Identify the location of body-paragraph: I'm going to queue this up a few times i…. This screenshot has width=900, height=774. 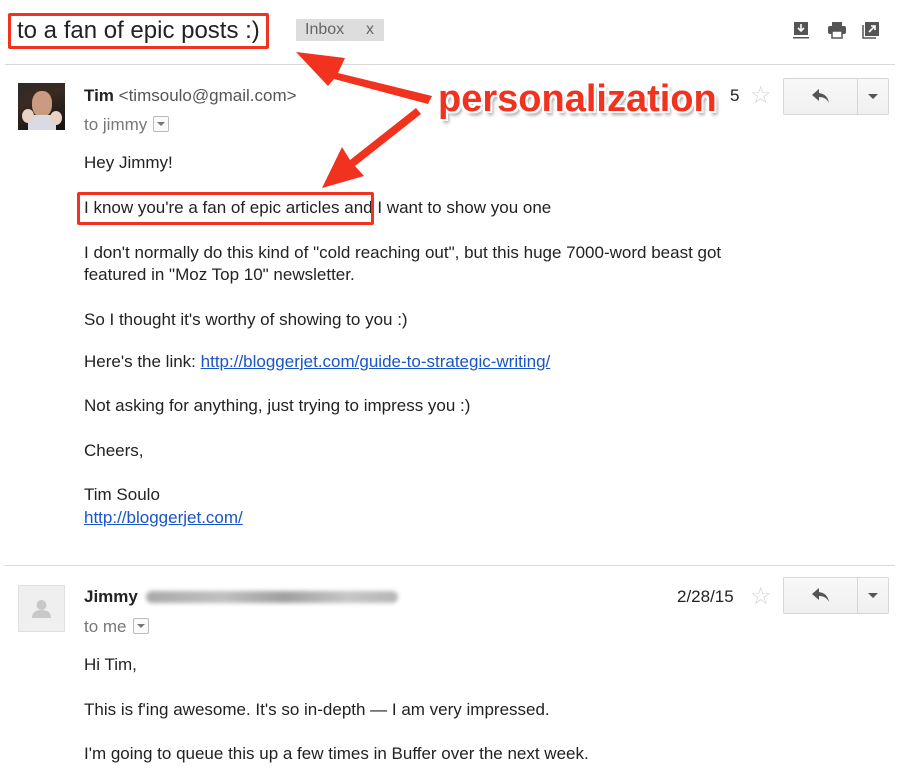
(336, 753).